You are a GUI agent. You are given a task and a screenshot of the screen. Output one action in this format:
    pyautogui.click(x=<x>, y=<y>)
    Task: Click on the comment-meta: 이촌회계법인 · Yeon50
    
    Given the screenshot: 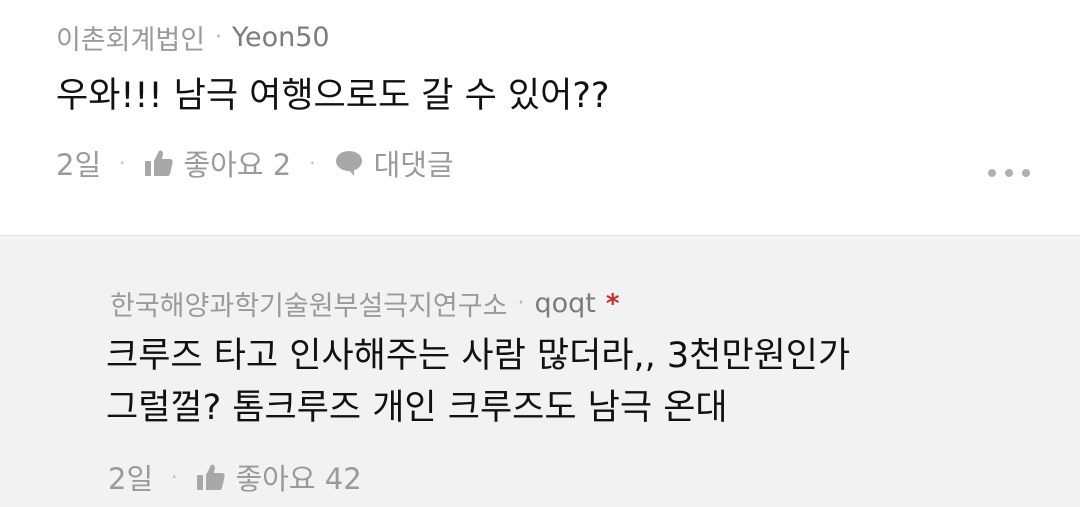 What is the action you would take?
    pyautogui.click(x=193, y=37)
    